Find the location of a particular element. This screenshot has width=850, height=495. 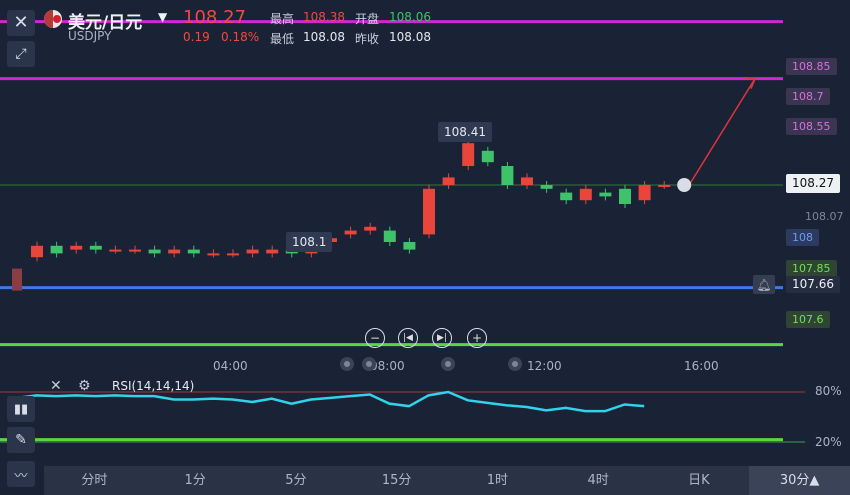

line-tool-icon: ⤢ is located at coordinates (21, 54).